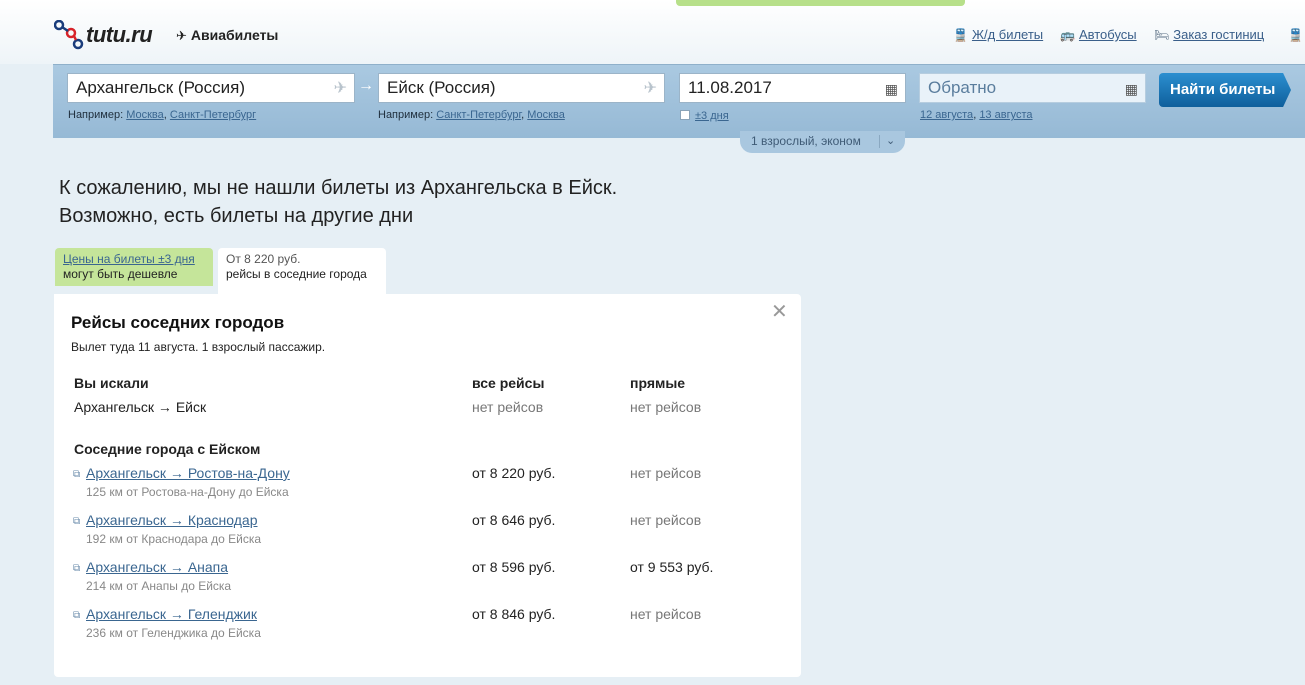 The width and height of the screenshot is (1305, 685). Describe the element at coordinates (129, 259) in the screenshot. I see `tab-label: Цены на билеты ±3 дня` at that location.